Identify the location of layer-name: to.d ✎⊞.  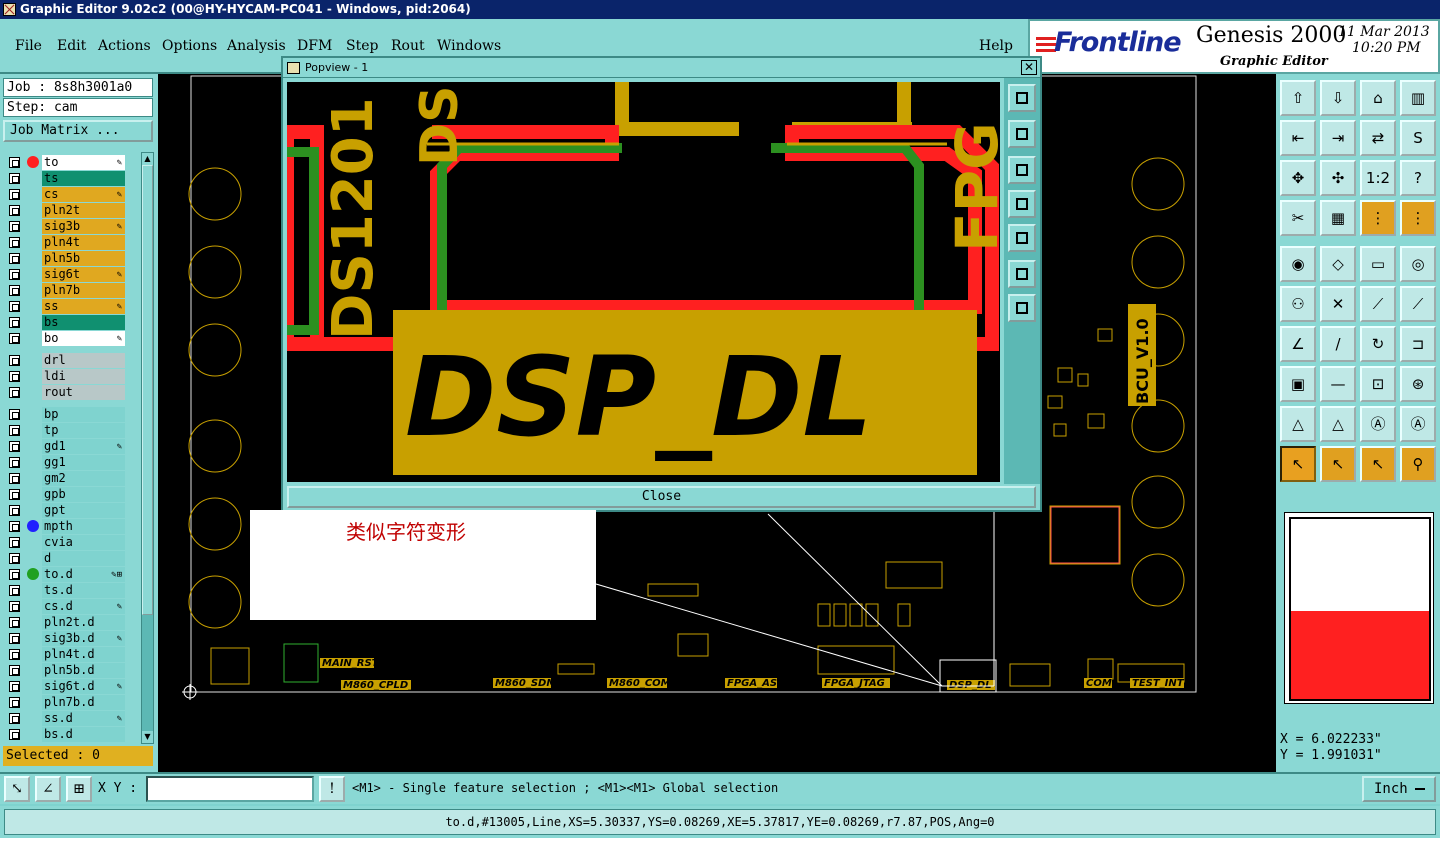
(83, 574).